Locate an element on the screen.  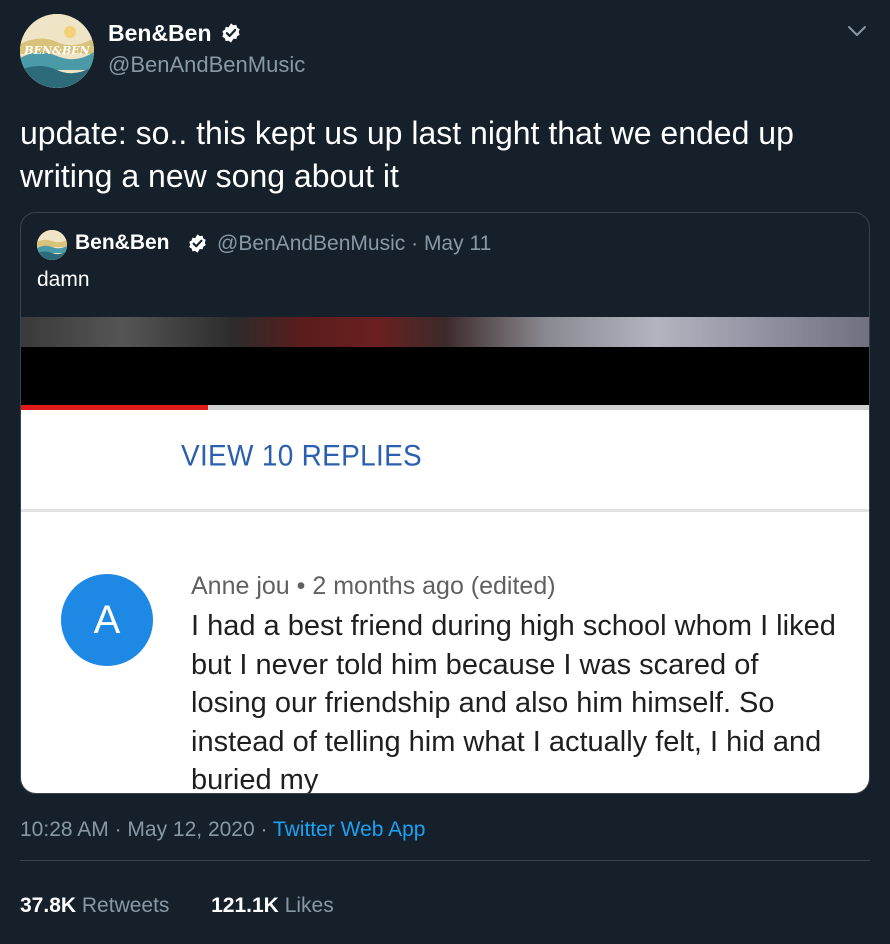
chevron-down-icon is located at coordinates (857, 31).